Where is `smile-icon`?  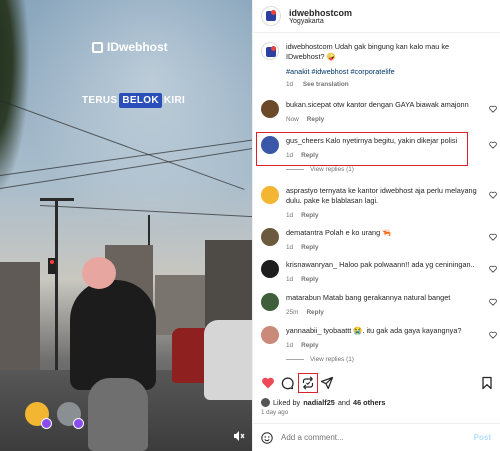 smile-icon is located at coordinates (267, 438).